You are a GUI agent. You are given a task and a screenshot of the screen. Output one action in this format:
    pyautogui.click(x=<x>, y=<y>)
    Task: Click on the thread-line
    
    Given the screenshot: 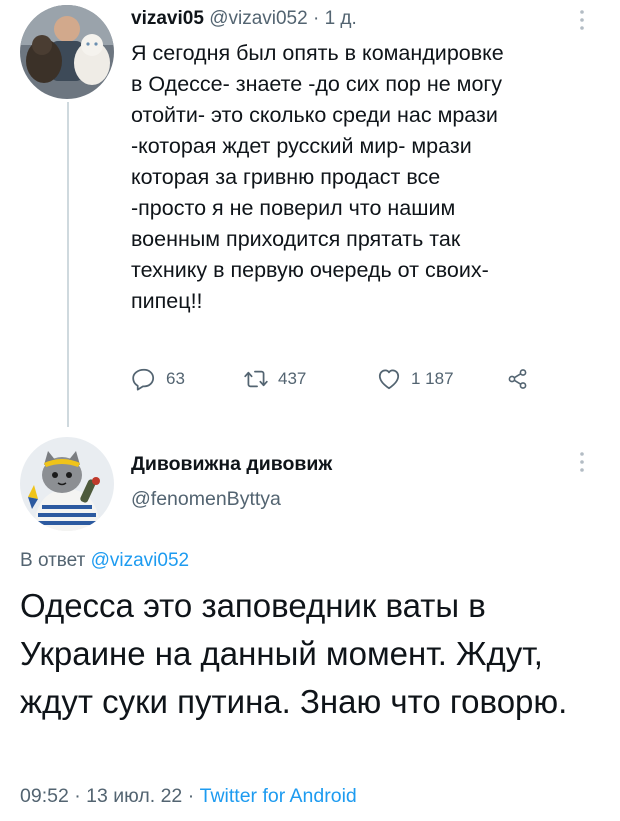 What is the action you would take?
    pyautogui.click(x=68, y=264)
    